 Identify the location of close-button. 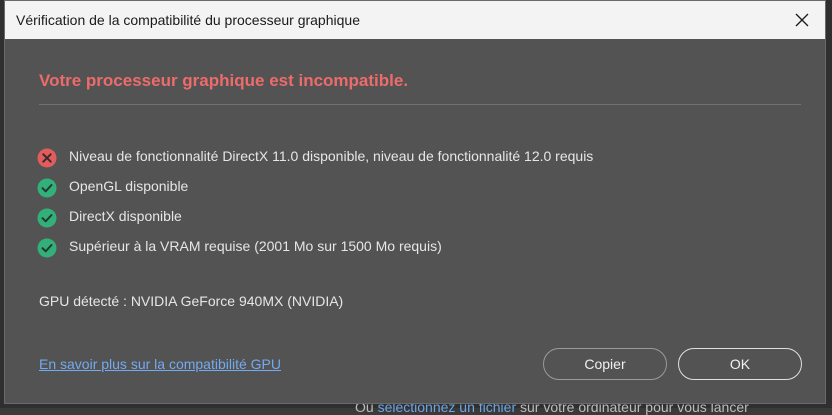
(802, 20).